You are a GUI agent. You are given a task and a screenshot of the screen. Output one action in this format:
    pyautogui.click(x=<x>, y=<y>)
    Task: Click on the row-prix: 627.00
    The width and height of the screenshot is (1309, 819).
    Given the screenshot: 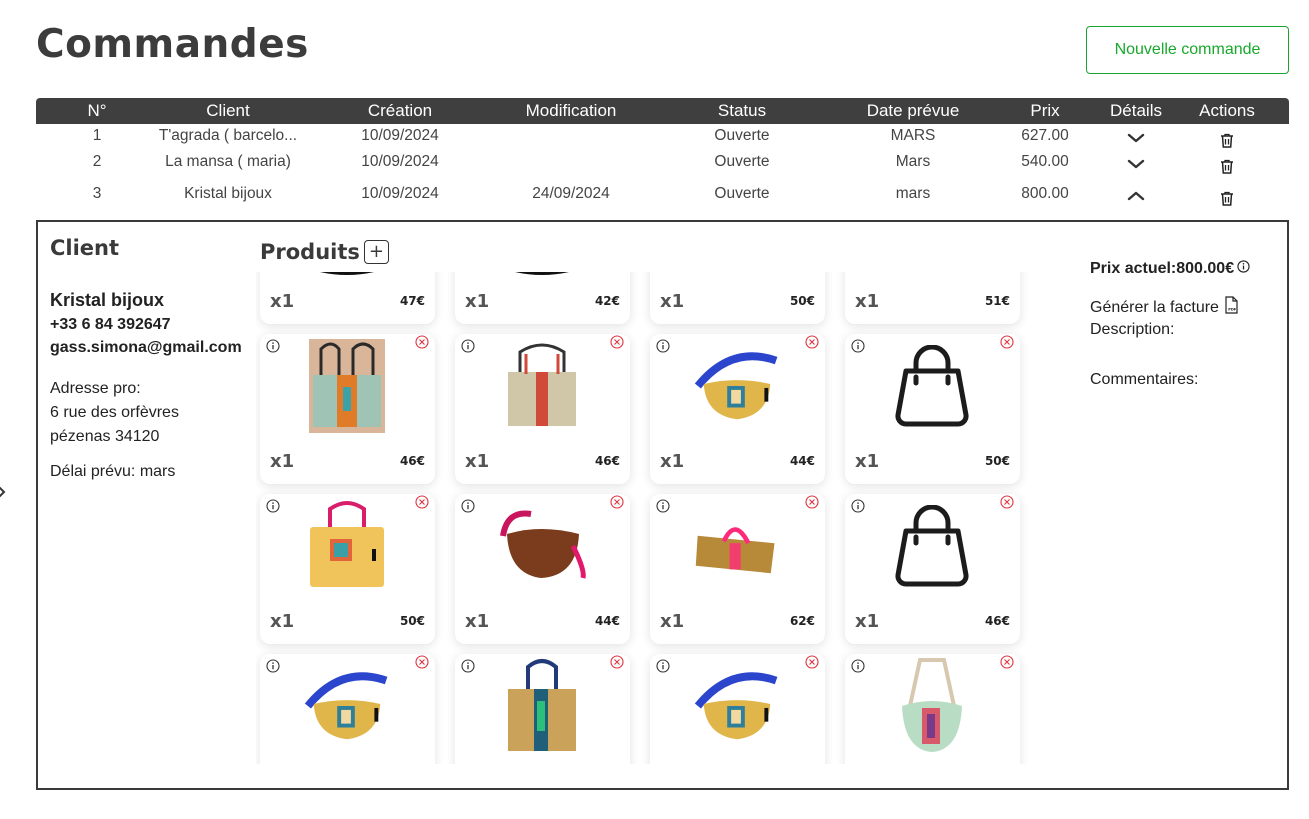 What is the action you would take?
    pyautogui.click(x=1045, y=135)
    